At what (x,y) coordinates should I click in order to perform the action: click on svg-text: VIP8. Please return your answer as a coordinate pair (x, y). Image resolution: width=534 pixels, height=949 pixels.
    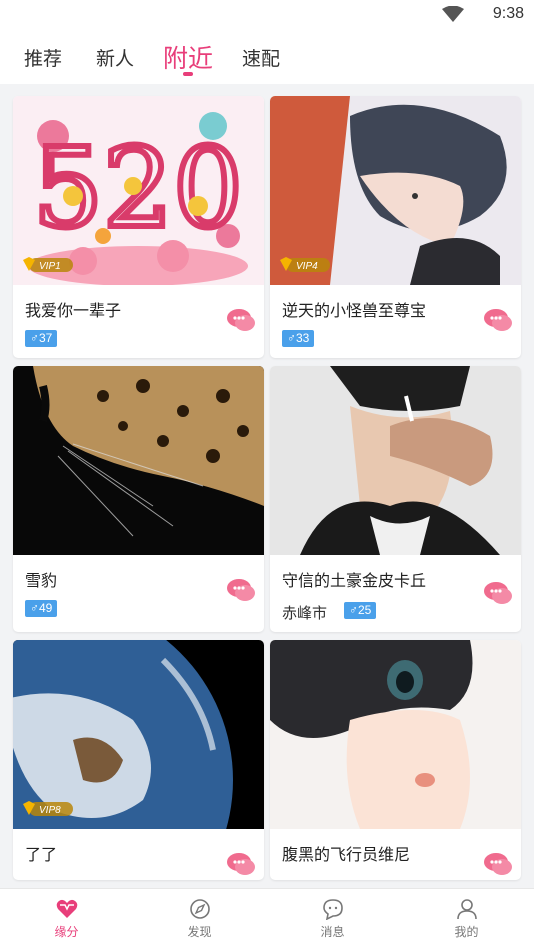
    Looking at the image, I should click on (50, 810).